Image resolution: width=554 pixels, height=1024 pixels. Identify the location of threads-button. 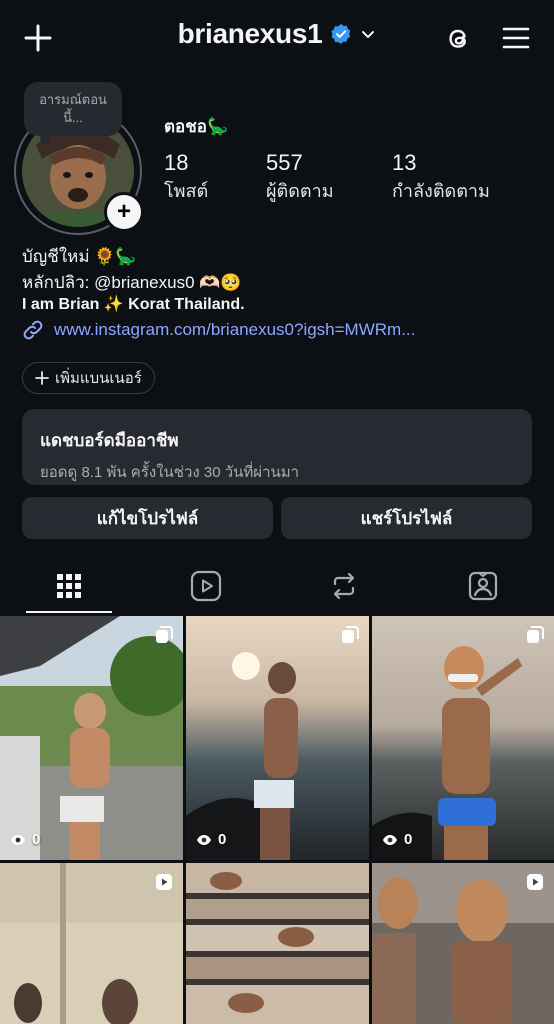
(458, 38).